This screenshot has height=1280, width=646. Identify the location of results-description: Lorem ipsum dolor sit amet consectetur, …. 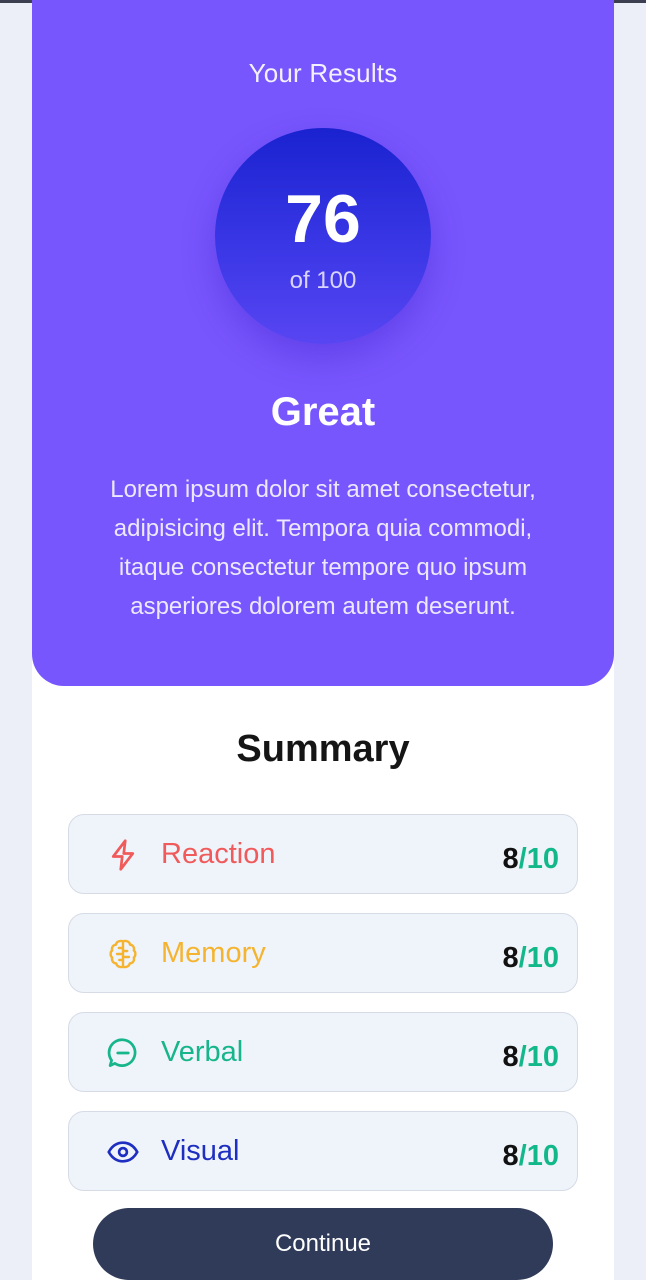
(323, 548).